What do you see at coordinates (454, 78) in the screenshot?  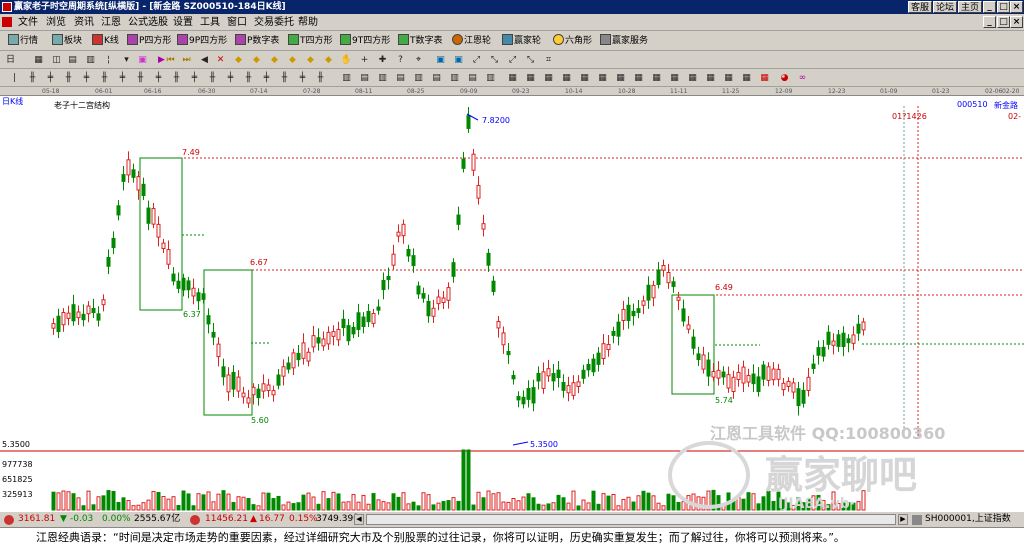 I see `toolbar3-tool-25: ▥` at bounding box center [454, 78].